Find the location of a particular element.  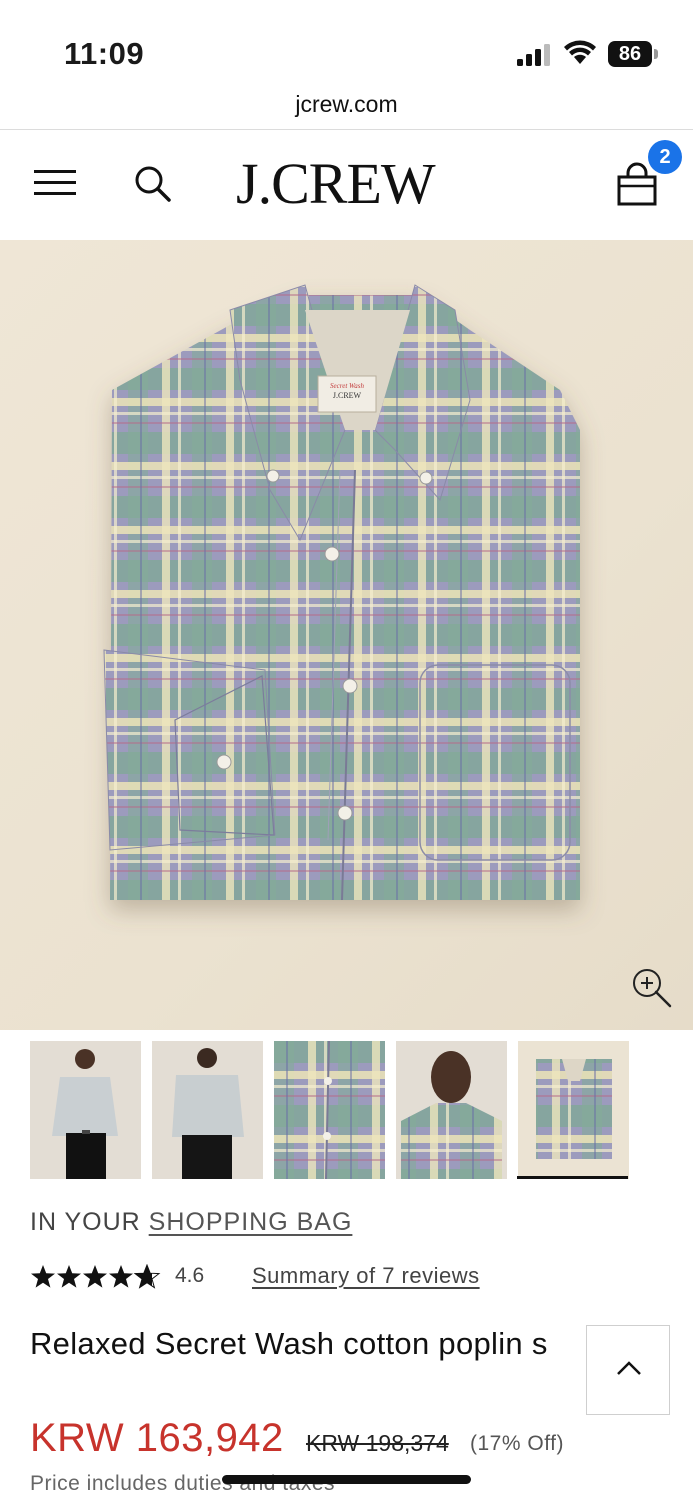

price-row: KRW 163,942 KRW 198,374 (17% Off) is located at coordinates (350, 1441).